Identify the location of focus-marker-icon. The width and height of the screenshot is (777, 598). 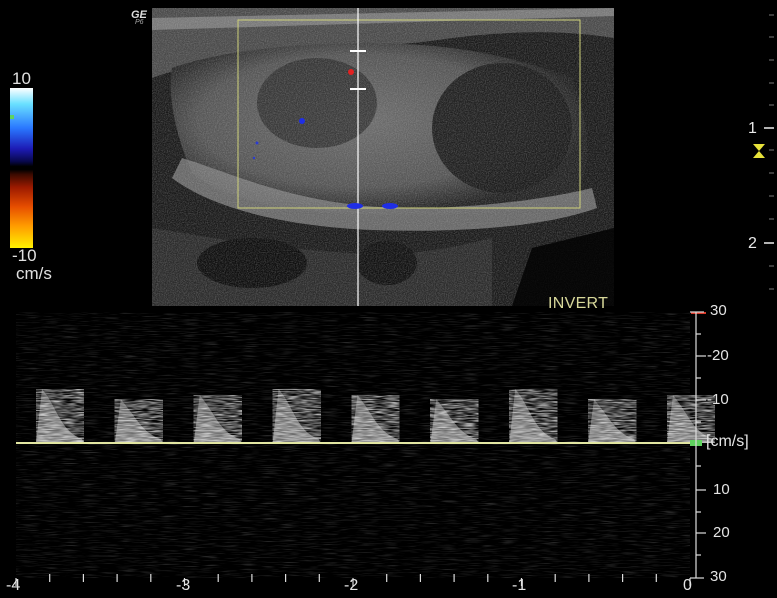
(759, 151).